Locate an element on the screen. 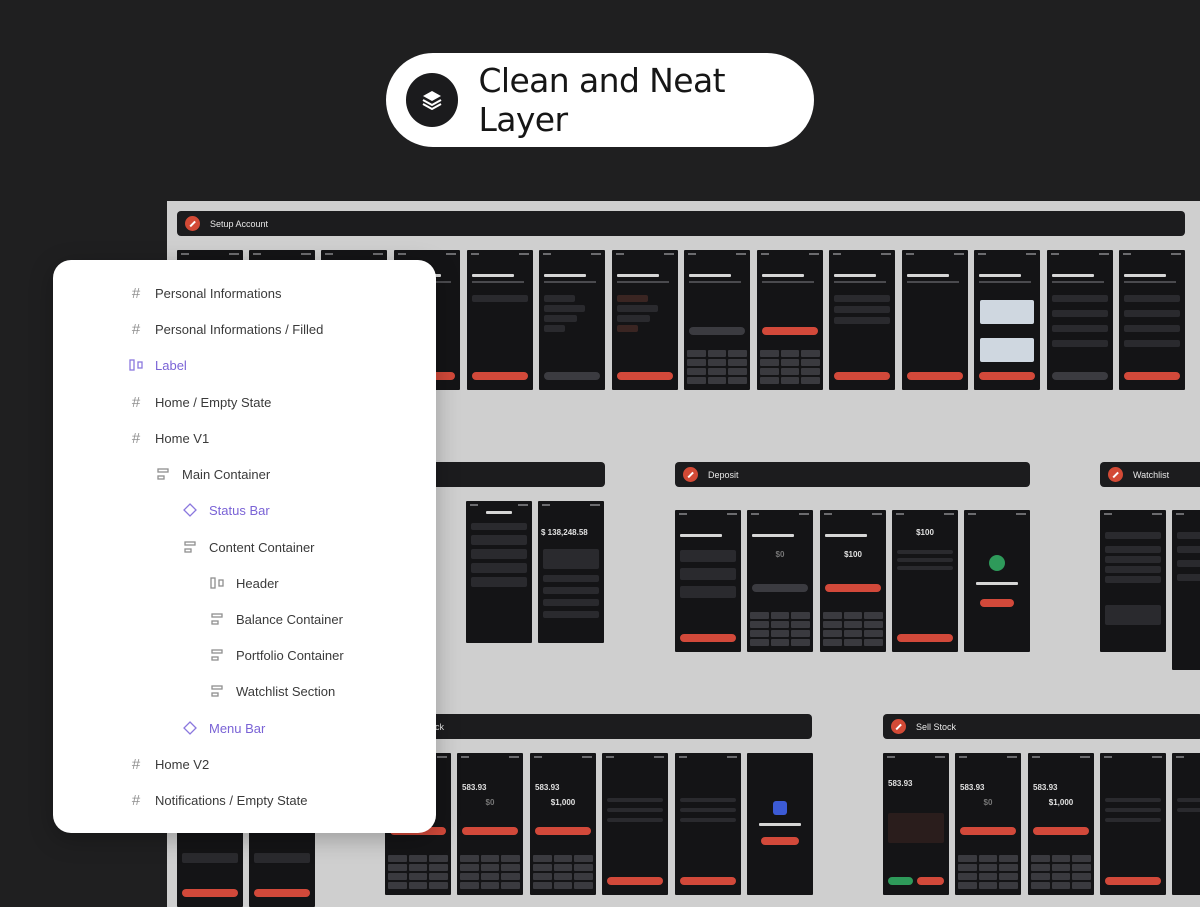 The image size is (1200, 907). layer-home-v1: # Home V1 is located at coordinates (168, 438).